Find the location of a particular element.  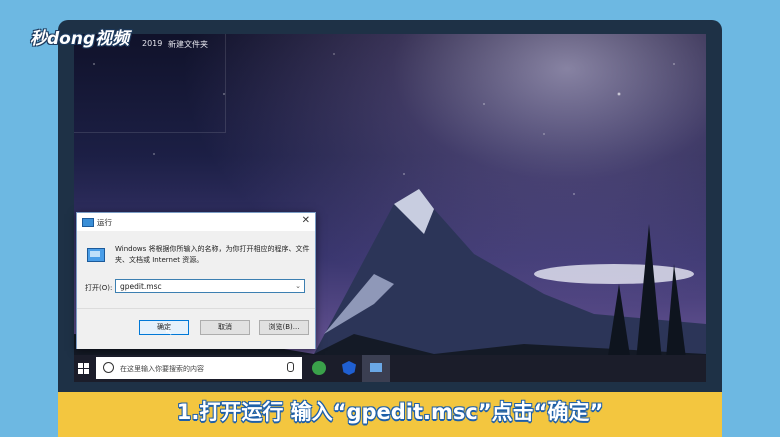

desktop-label-year: 2019 is located at coordinates (152, 43).